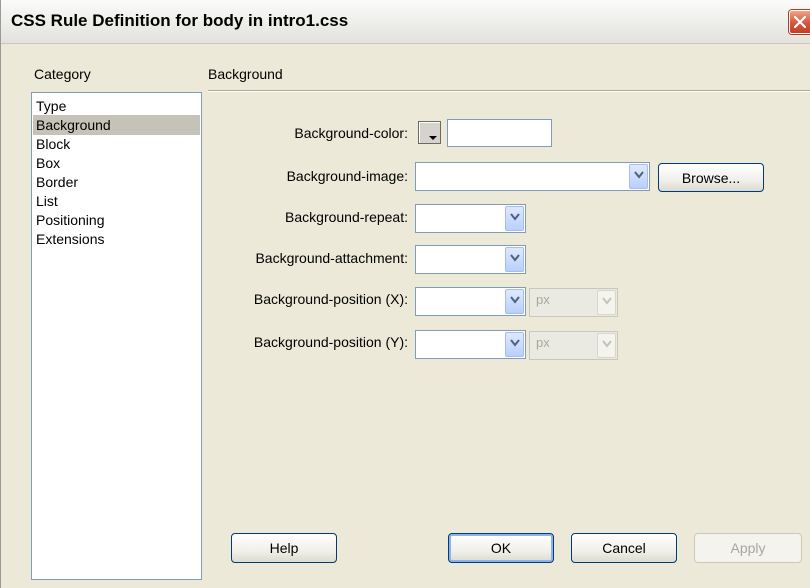 The height and width of the screenshot is (588, 810). What do you see at coordinates (245, 74) in the screenshot?
I see `section-title: Background` at bounding box center [245, 74].